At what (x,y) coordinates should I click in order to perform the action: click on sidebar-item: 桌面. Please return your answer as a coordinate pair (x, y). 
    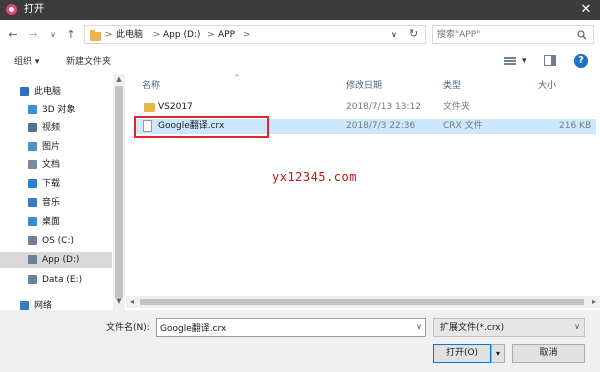
    Looking at the image, I should click on (56, 222).